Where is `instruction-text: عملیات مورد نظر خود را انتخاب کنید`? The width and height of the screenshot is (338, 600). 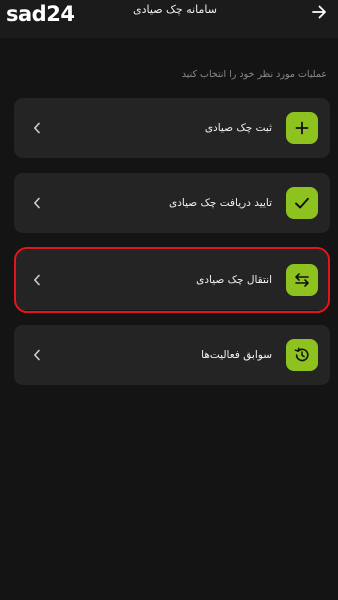
instruction-text: عملیات مورد نظر خود را انتخاب کنید is located at coordinates (254, 74).